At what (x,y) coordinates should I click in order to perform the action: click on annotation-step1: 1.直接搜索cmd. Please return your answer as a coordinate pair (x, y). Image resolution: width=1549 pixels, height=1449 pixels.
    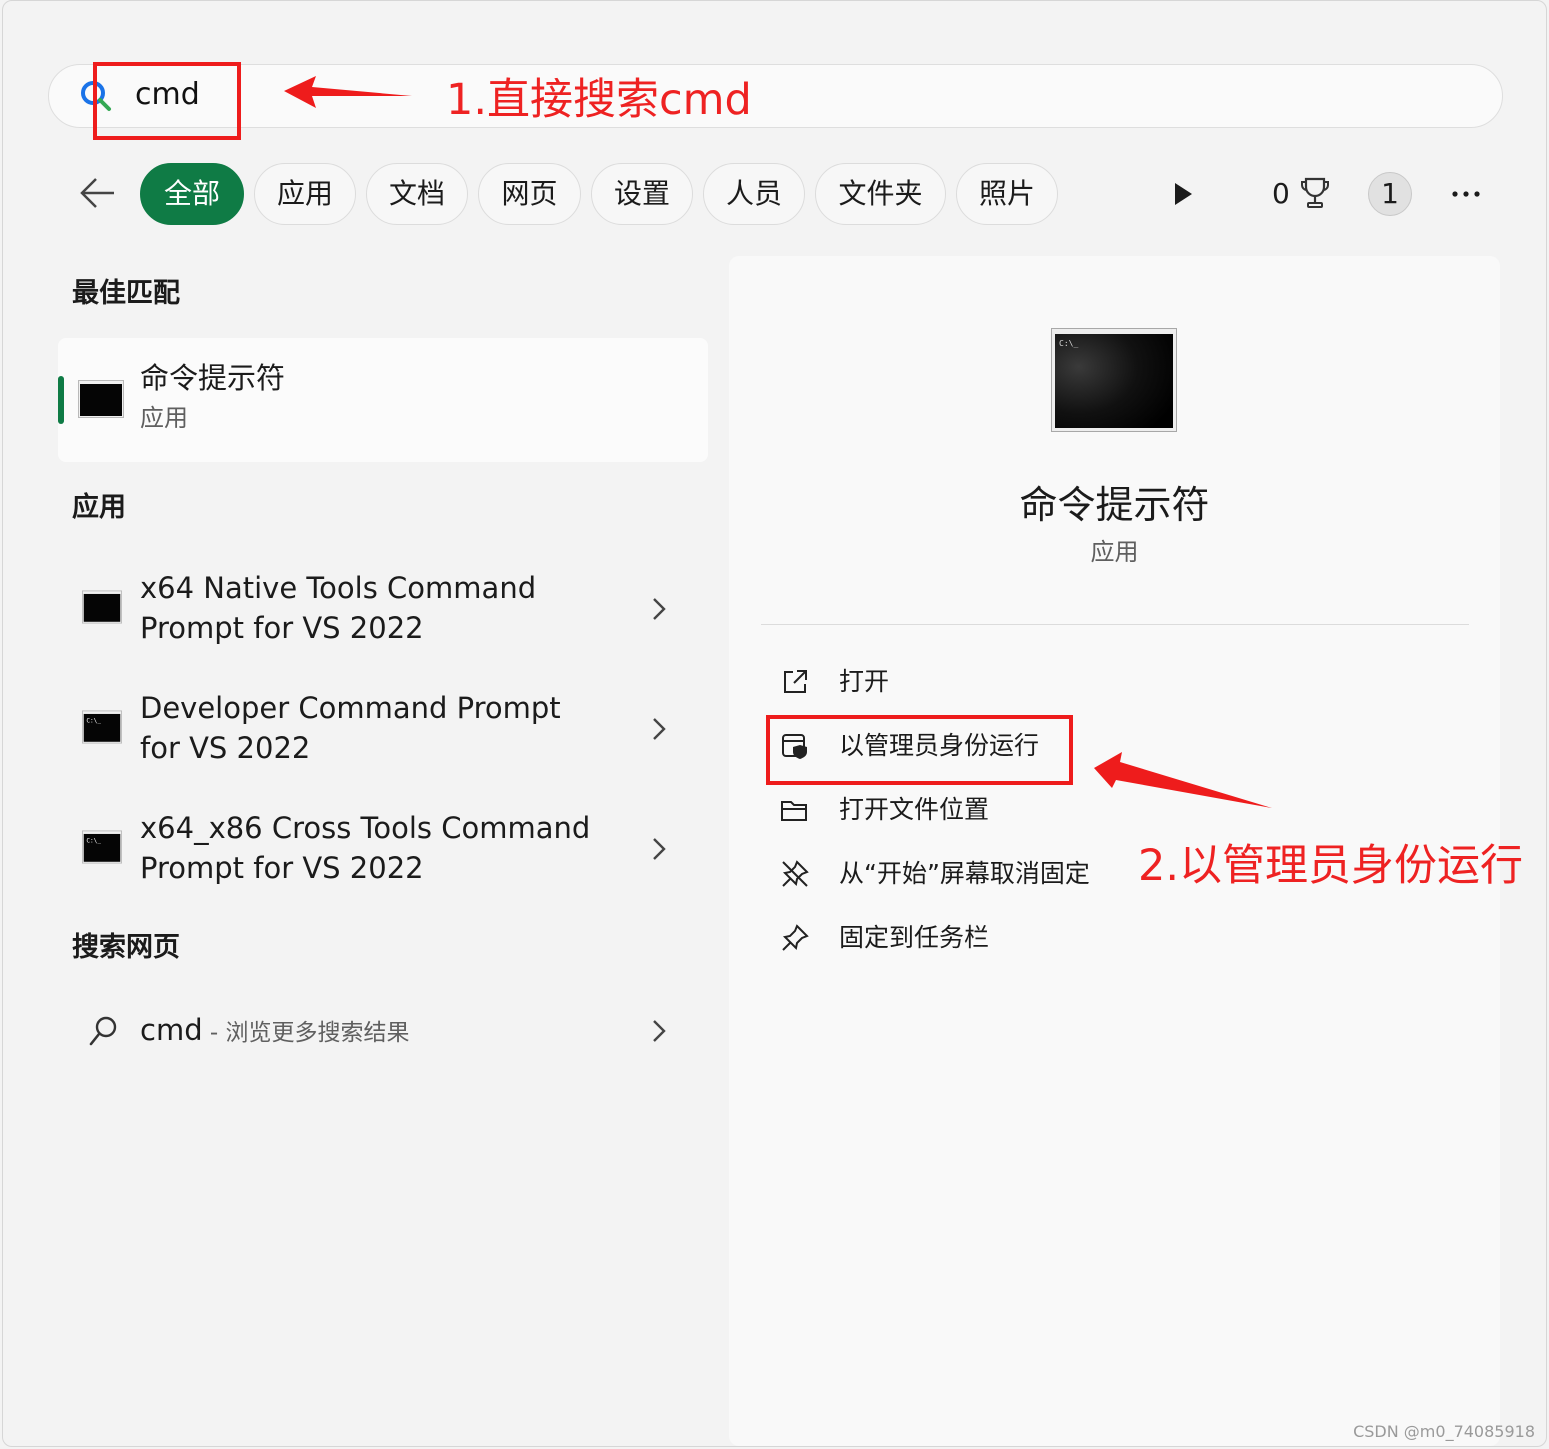
    Looking at the image, I should click on (599, 100).